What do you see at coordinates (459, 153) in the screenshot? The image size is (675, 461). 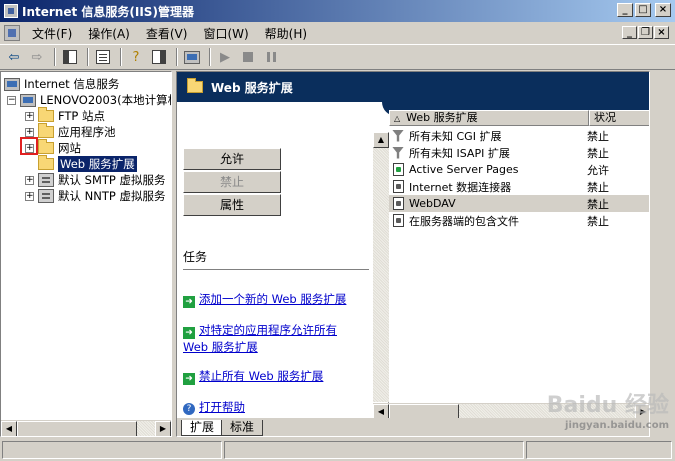 I see `row-name: 所有未知 ISAPI 扩展` at bounding box center [459, 153].